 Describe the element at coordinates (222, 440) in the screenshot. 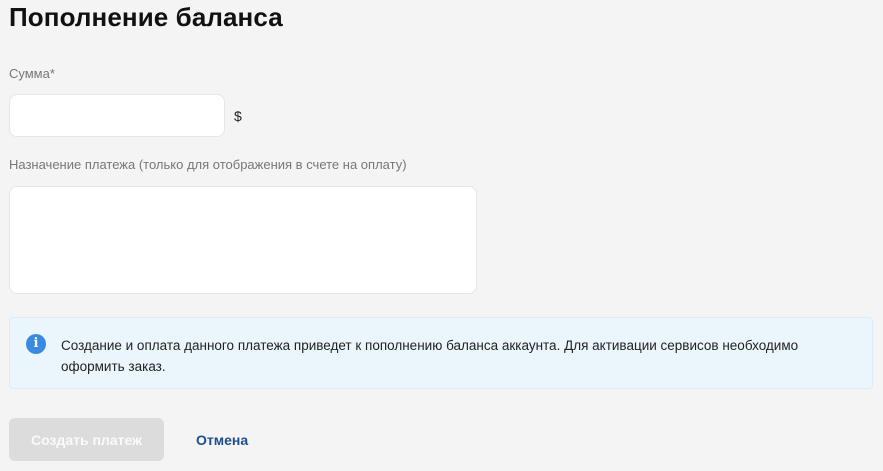

I see `cancel-link: Отмена` at that location.